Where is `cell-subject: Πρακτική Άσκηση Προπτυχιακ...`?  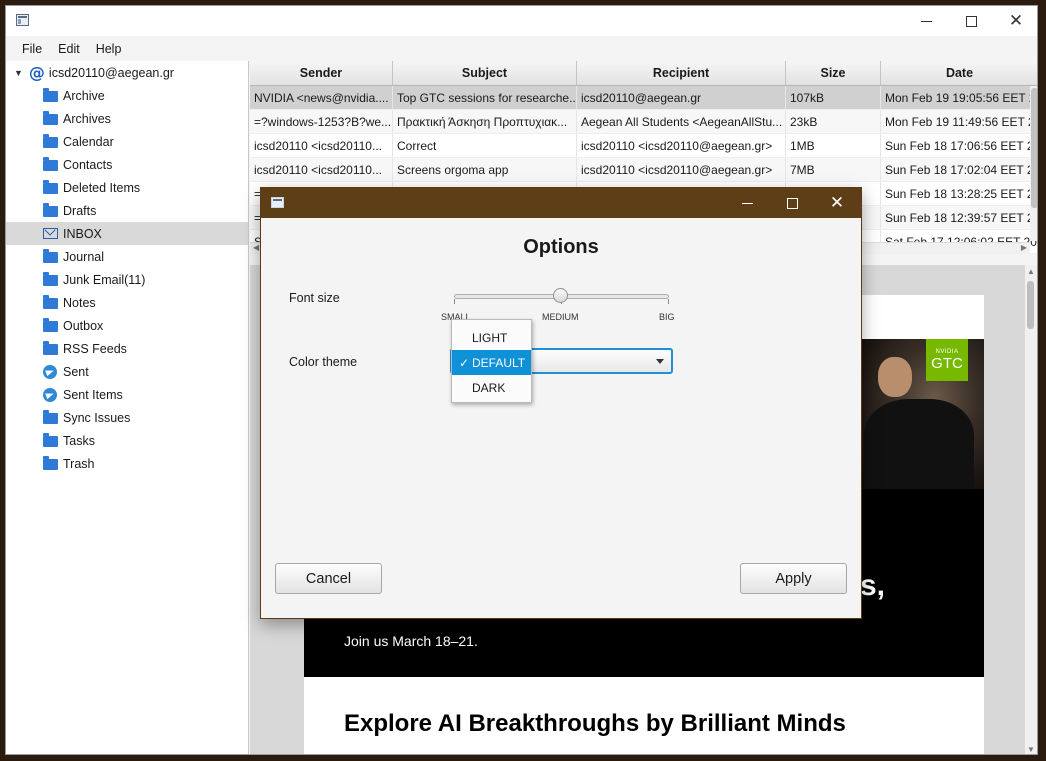
cell-subject: Πρακτική Άσκηση Προπτυχιακ... is located at coordinates (485, 121).